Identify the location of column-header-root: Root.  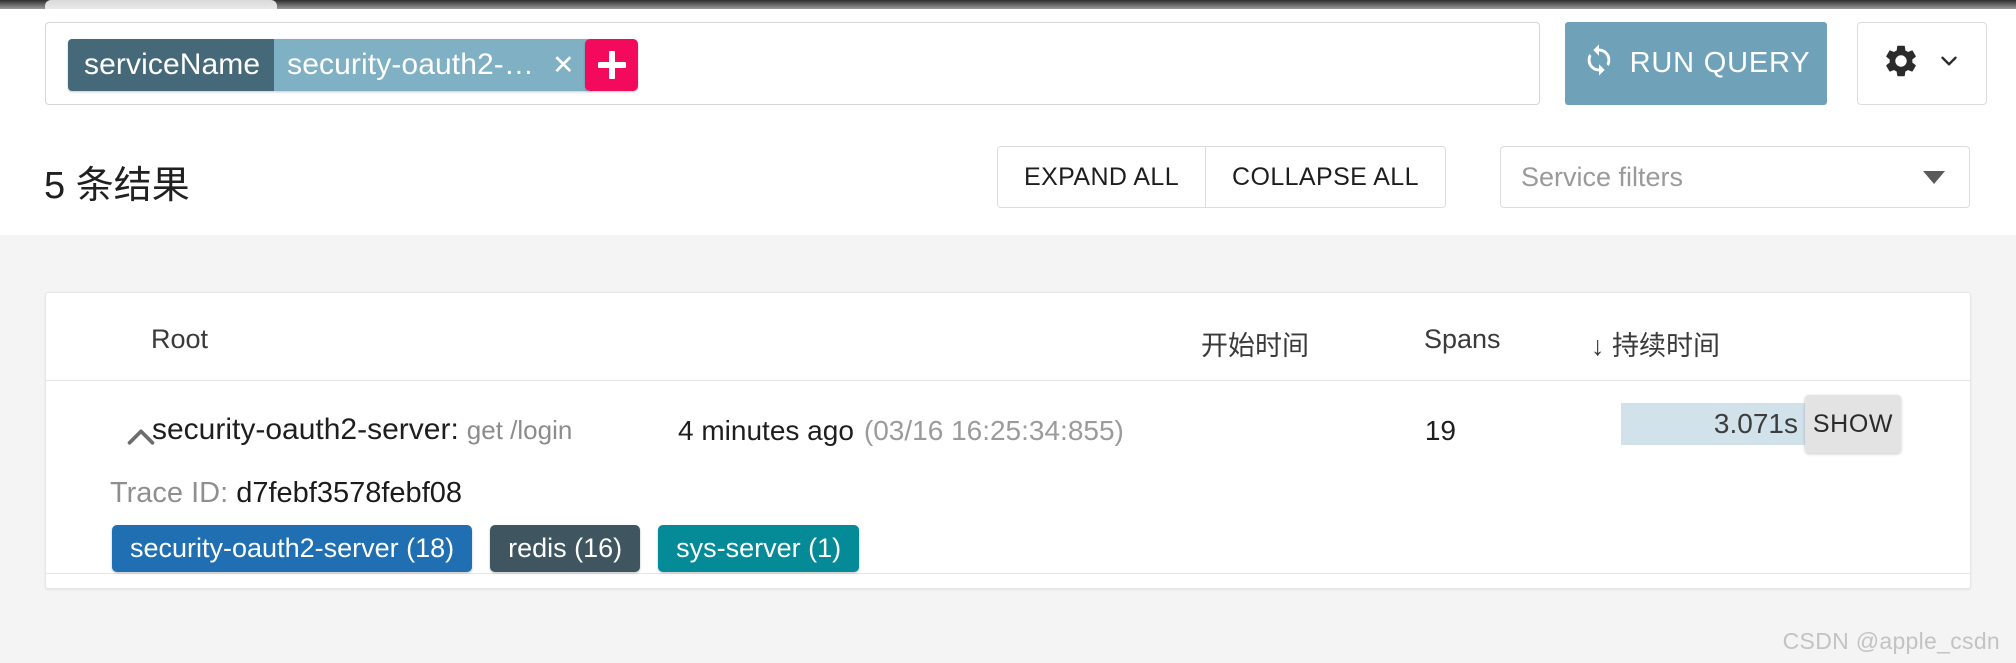
(179, 339).